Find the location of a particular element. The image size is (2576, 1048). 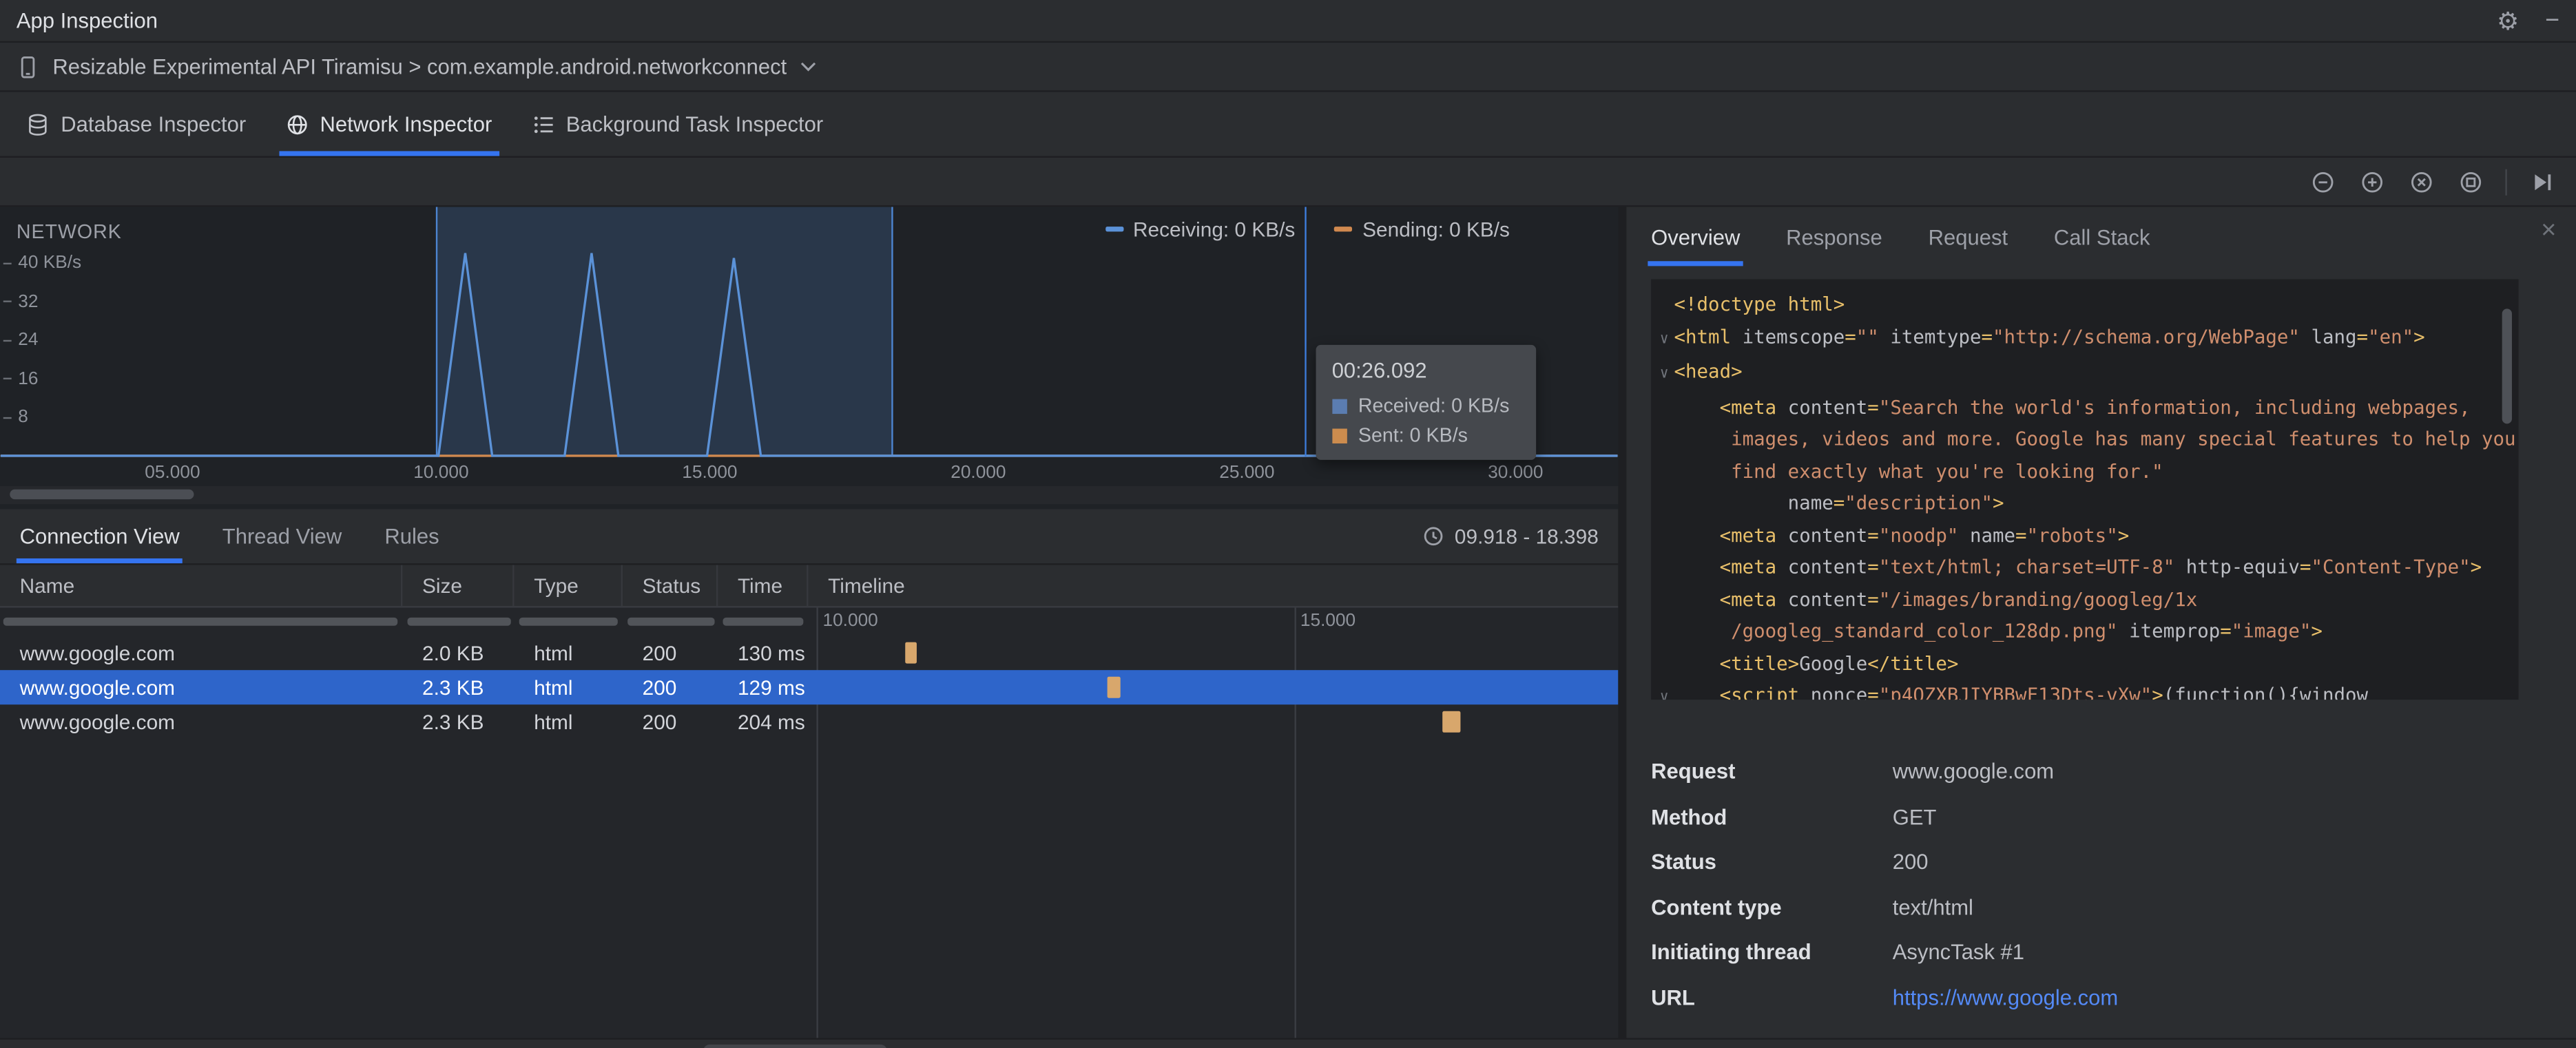

field-value: GET is located at coordinates (1914, 816).